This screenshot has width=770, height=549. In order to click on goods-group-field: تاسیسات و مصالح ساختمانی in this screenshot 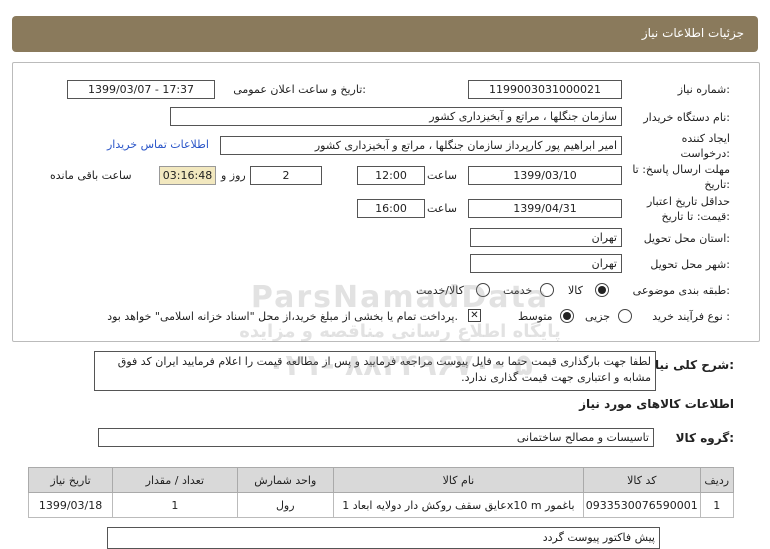, I will do `click(376, 437)`.